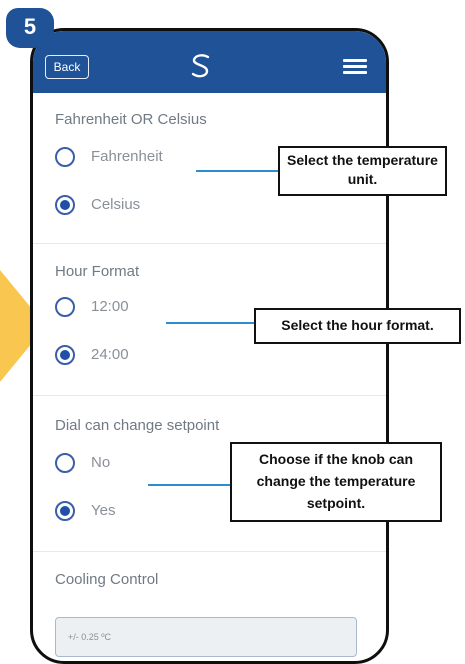 The height and width of the screenshot is (664, 465). Describe the element at coordinates (357, 326) in the screenshot. I see `callout-hour: Select the hour format.` at that location.